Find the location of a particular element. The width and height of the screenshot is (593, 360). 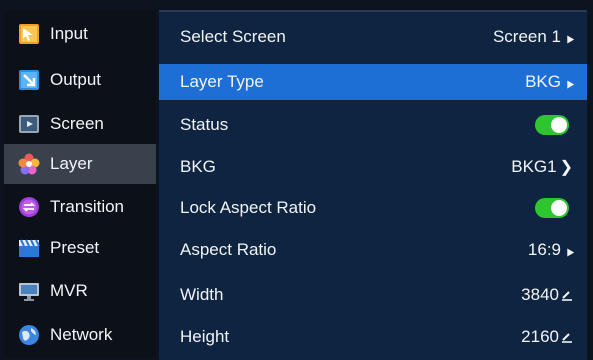

aspect-ratio-row: Aspect Ratio 16:9 is located at coordinates (373, 250).